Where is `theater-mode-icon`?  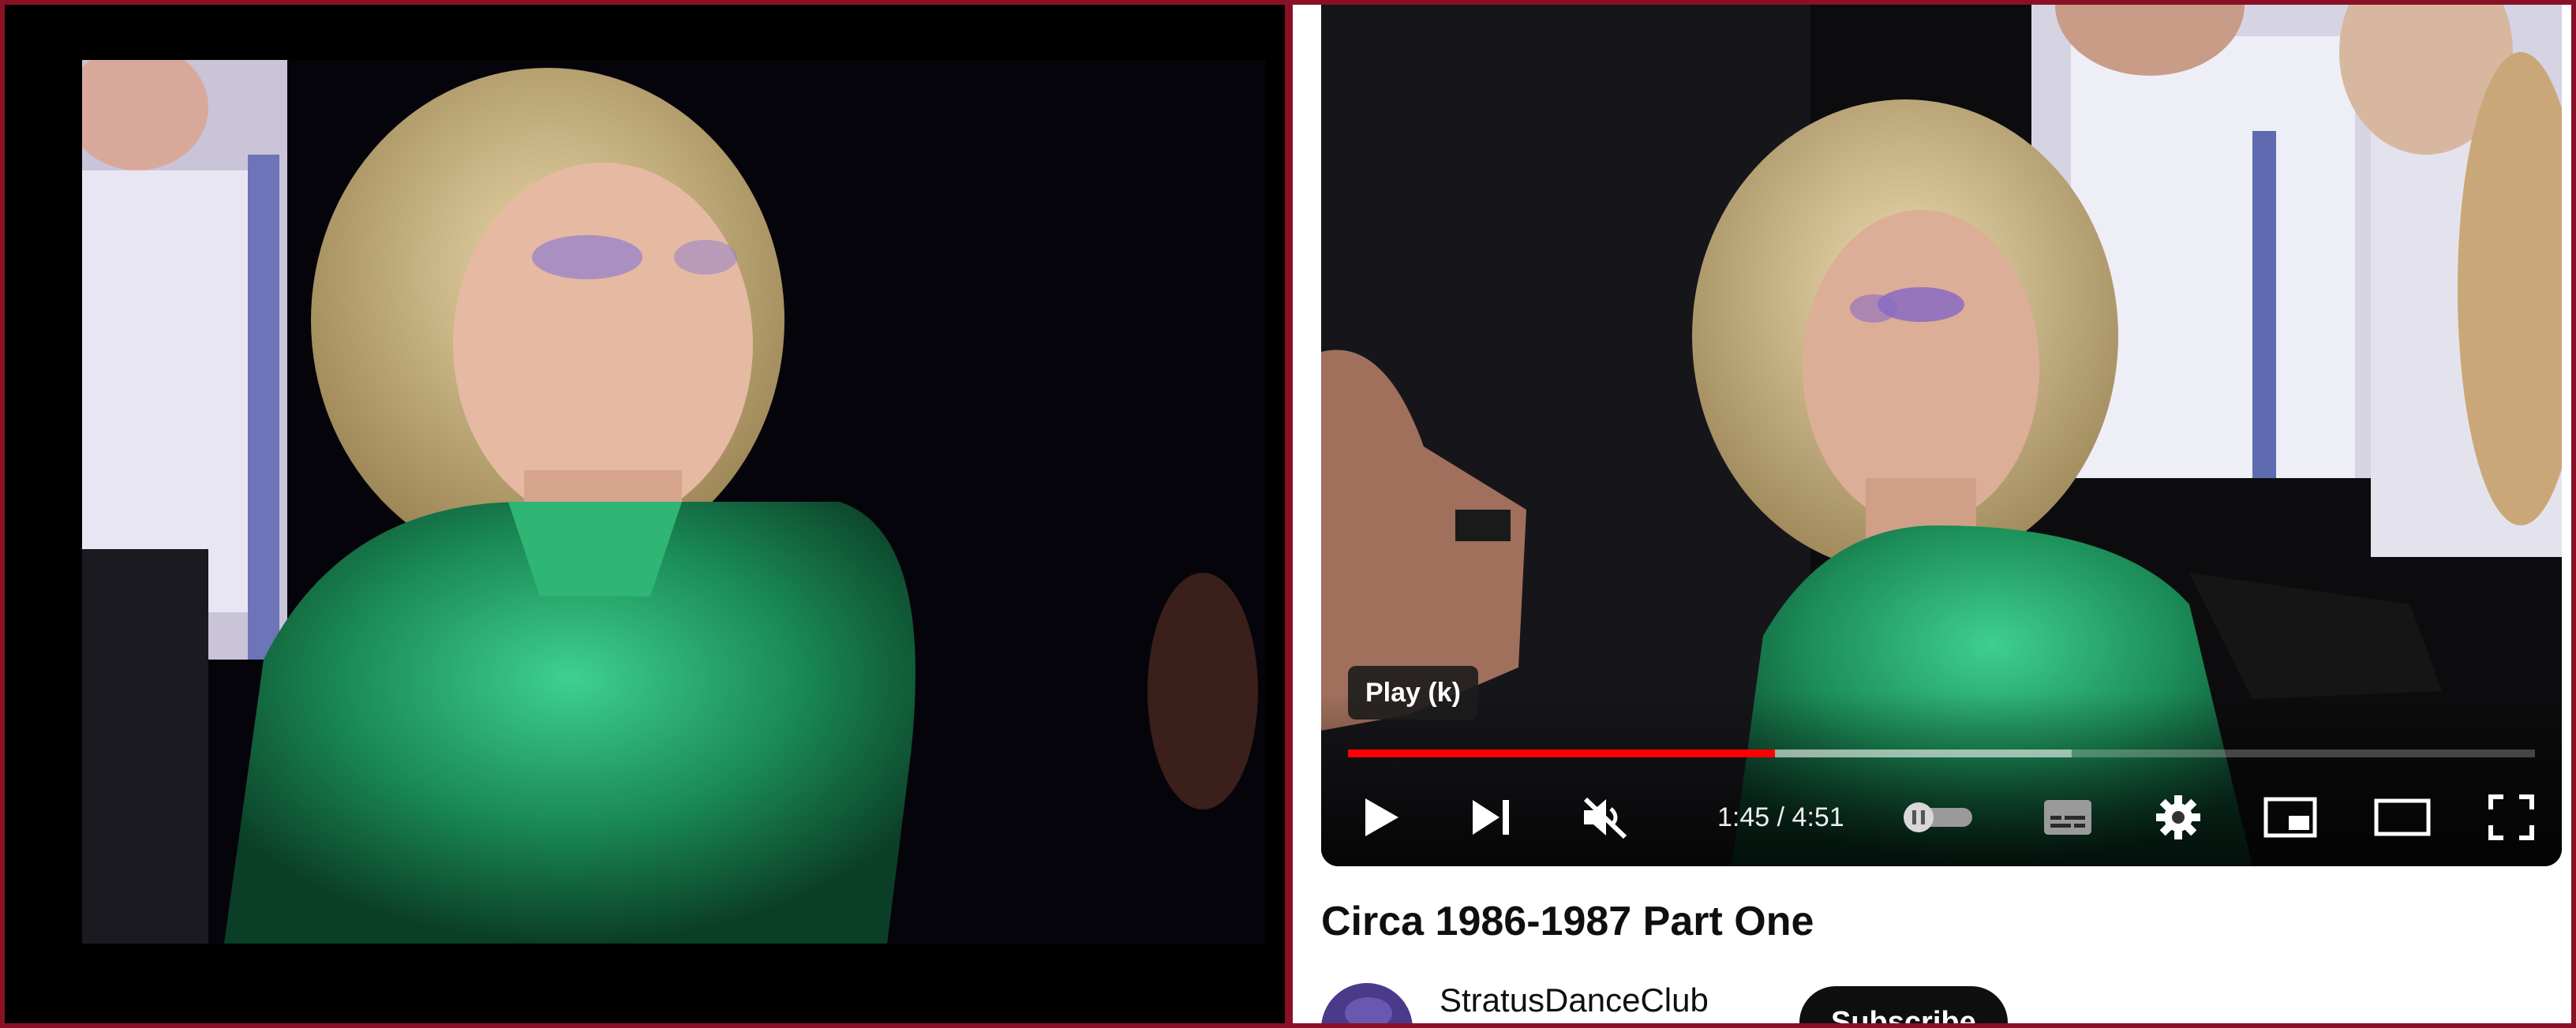
theater-mode-icon is located at coordinates (2402, 817).